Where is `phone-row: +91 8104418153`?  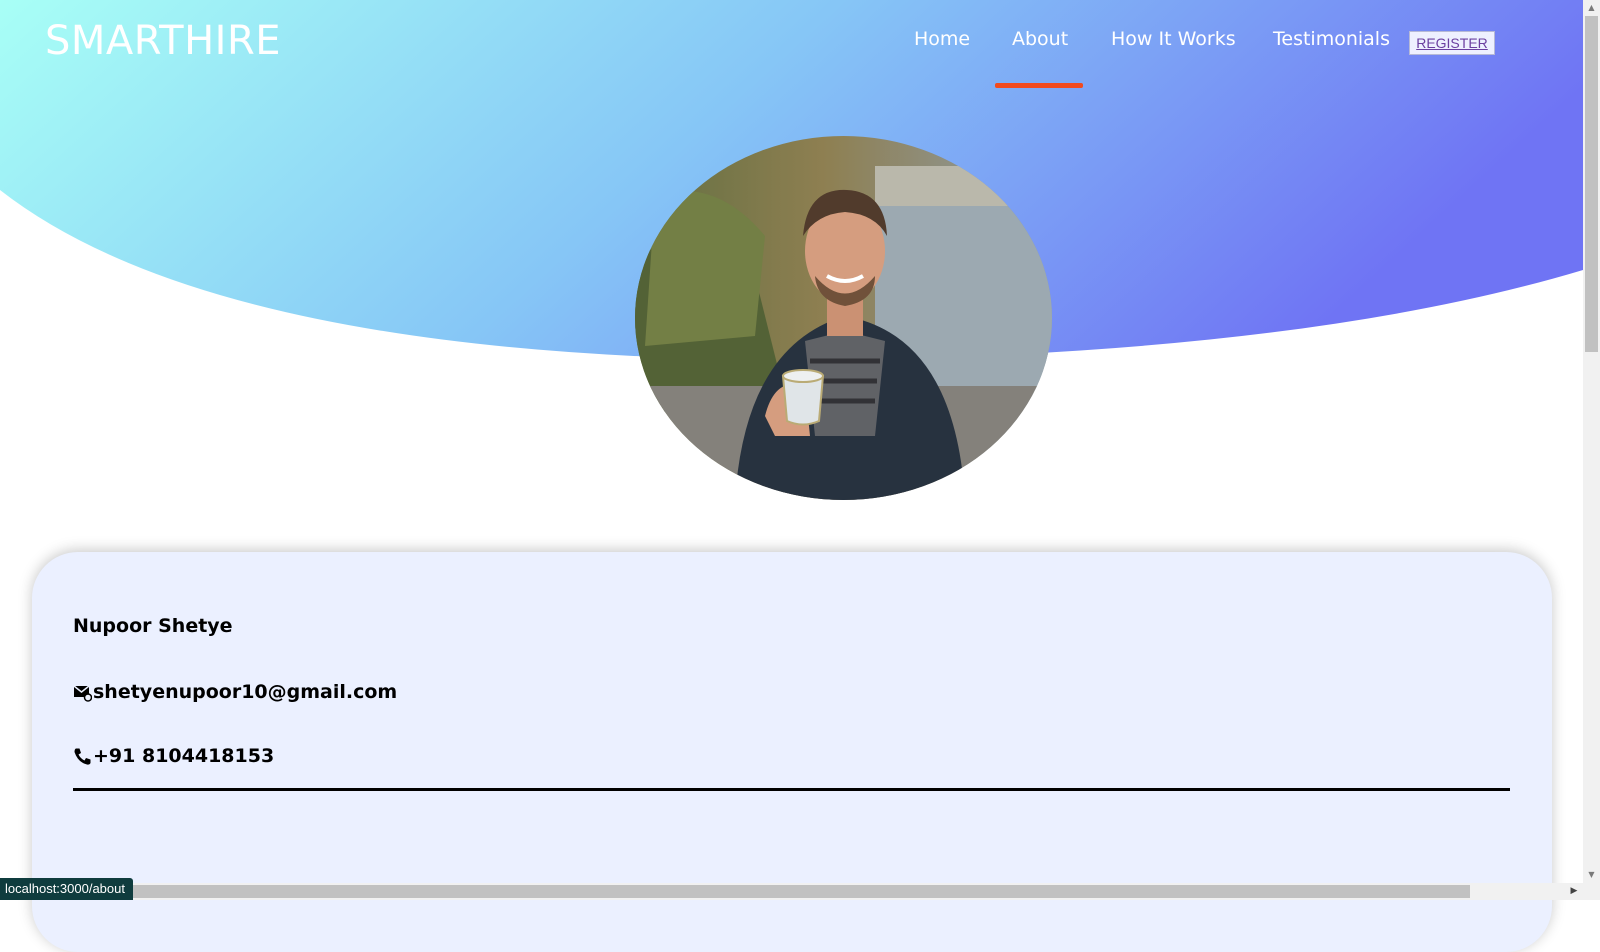 phone-row: +91 8104418153 is located at coordinates (173, 756).